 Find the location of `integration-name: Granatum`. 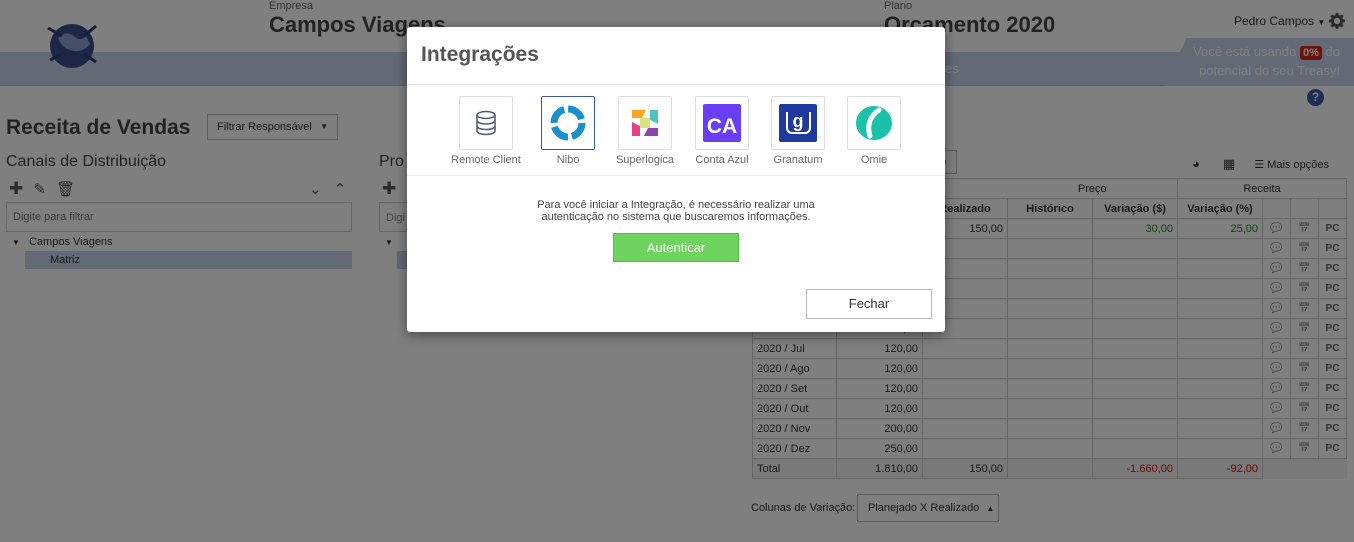

integration-name: Granatum is located at coordinates (798, 160).